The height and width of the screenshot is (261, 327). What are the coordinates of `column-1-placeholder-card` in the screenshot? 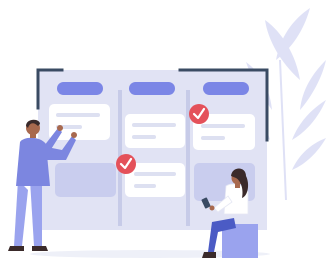 It's located at (85, 180).